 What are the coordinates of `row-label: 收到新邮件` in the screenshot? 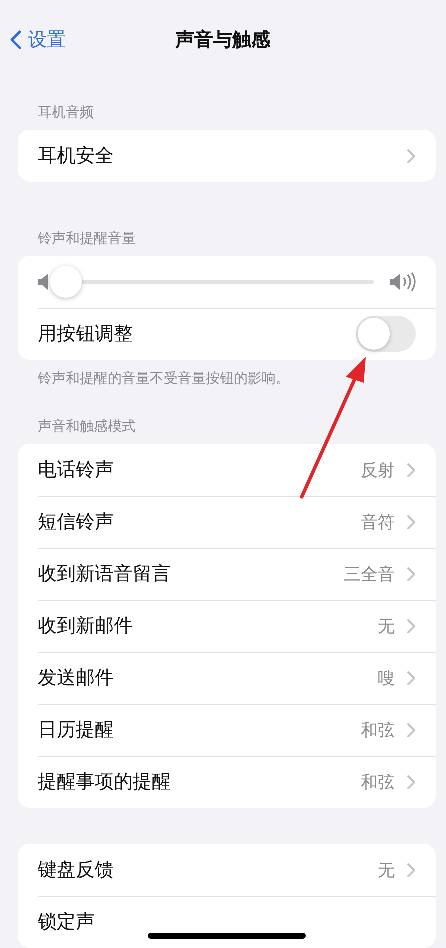 It's located at (208, 626).